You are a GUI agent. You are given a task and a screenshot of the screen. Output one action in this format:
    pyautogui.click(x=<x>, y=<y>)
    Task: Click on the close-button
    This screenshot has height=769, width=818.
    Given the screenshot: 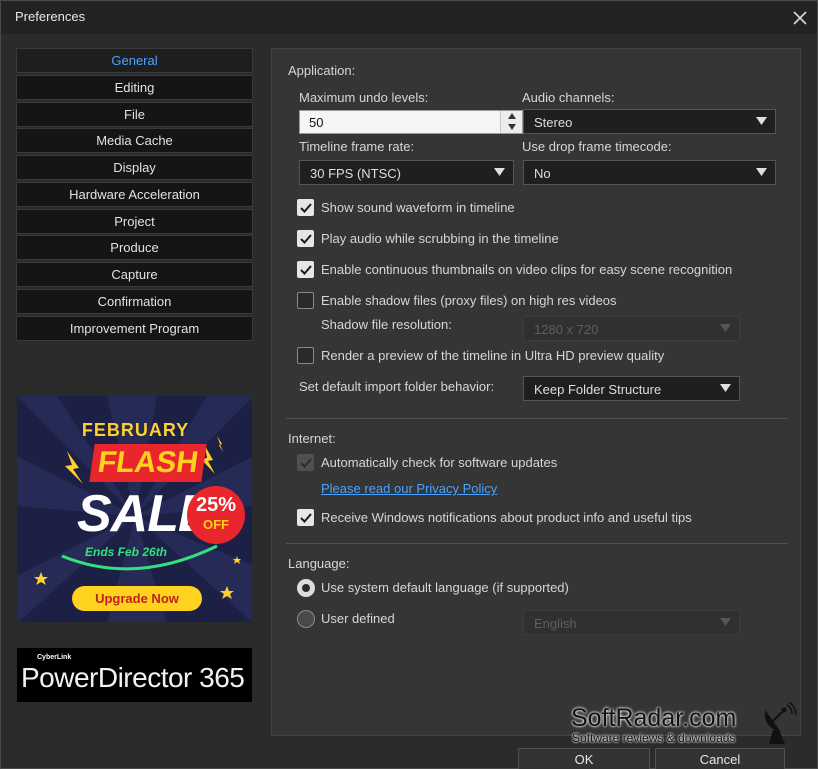 What is the action you would take?
    pyautogui.click(x=800, y=18)
    